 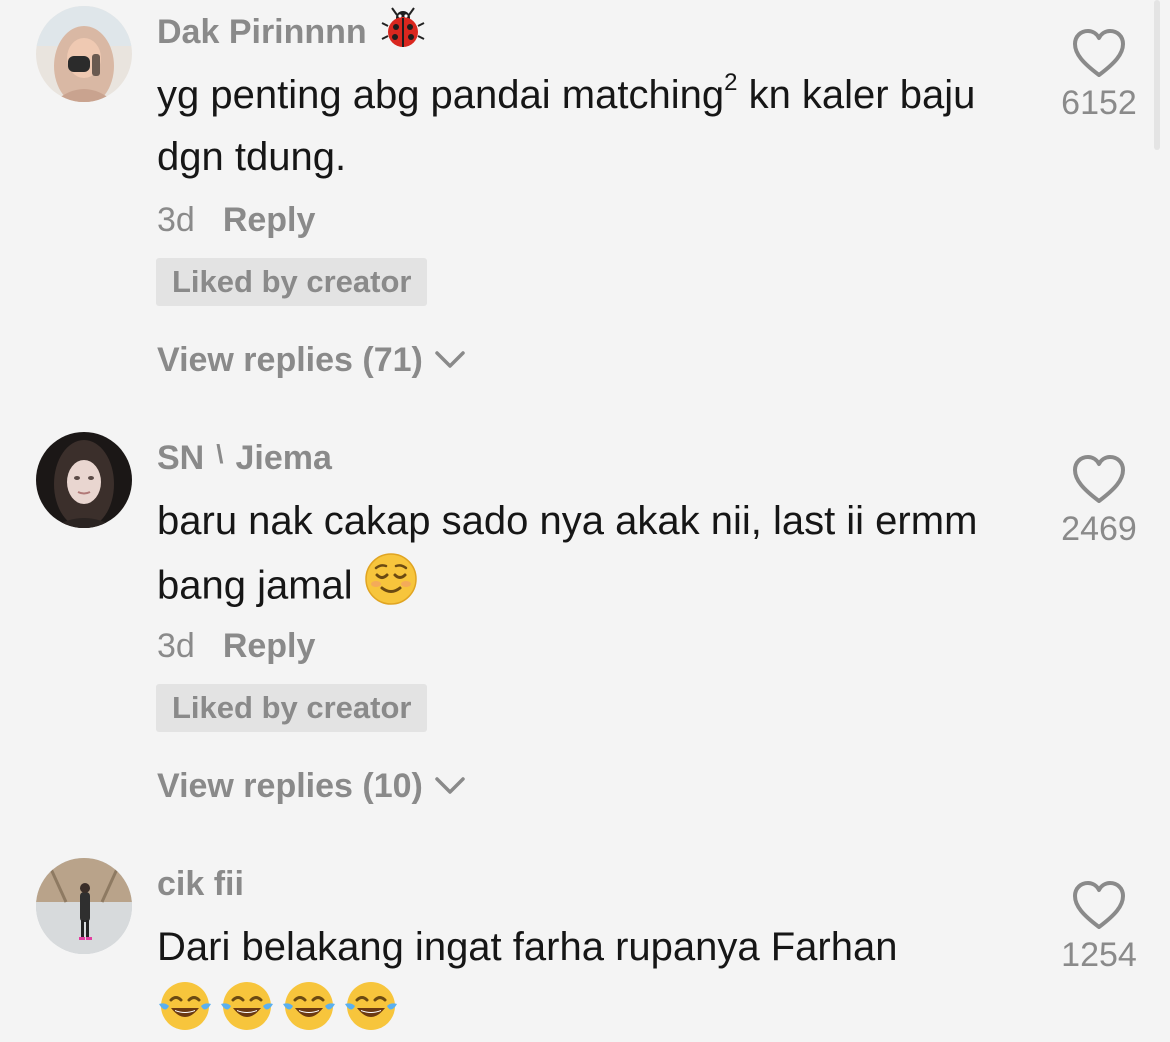 What do you see at coordinates (587, 979) in the screenshot?
I see `comment-text: Dari belakang ingat farha rupanya Farhan` at bounding box center [587, 979].